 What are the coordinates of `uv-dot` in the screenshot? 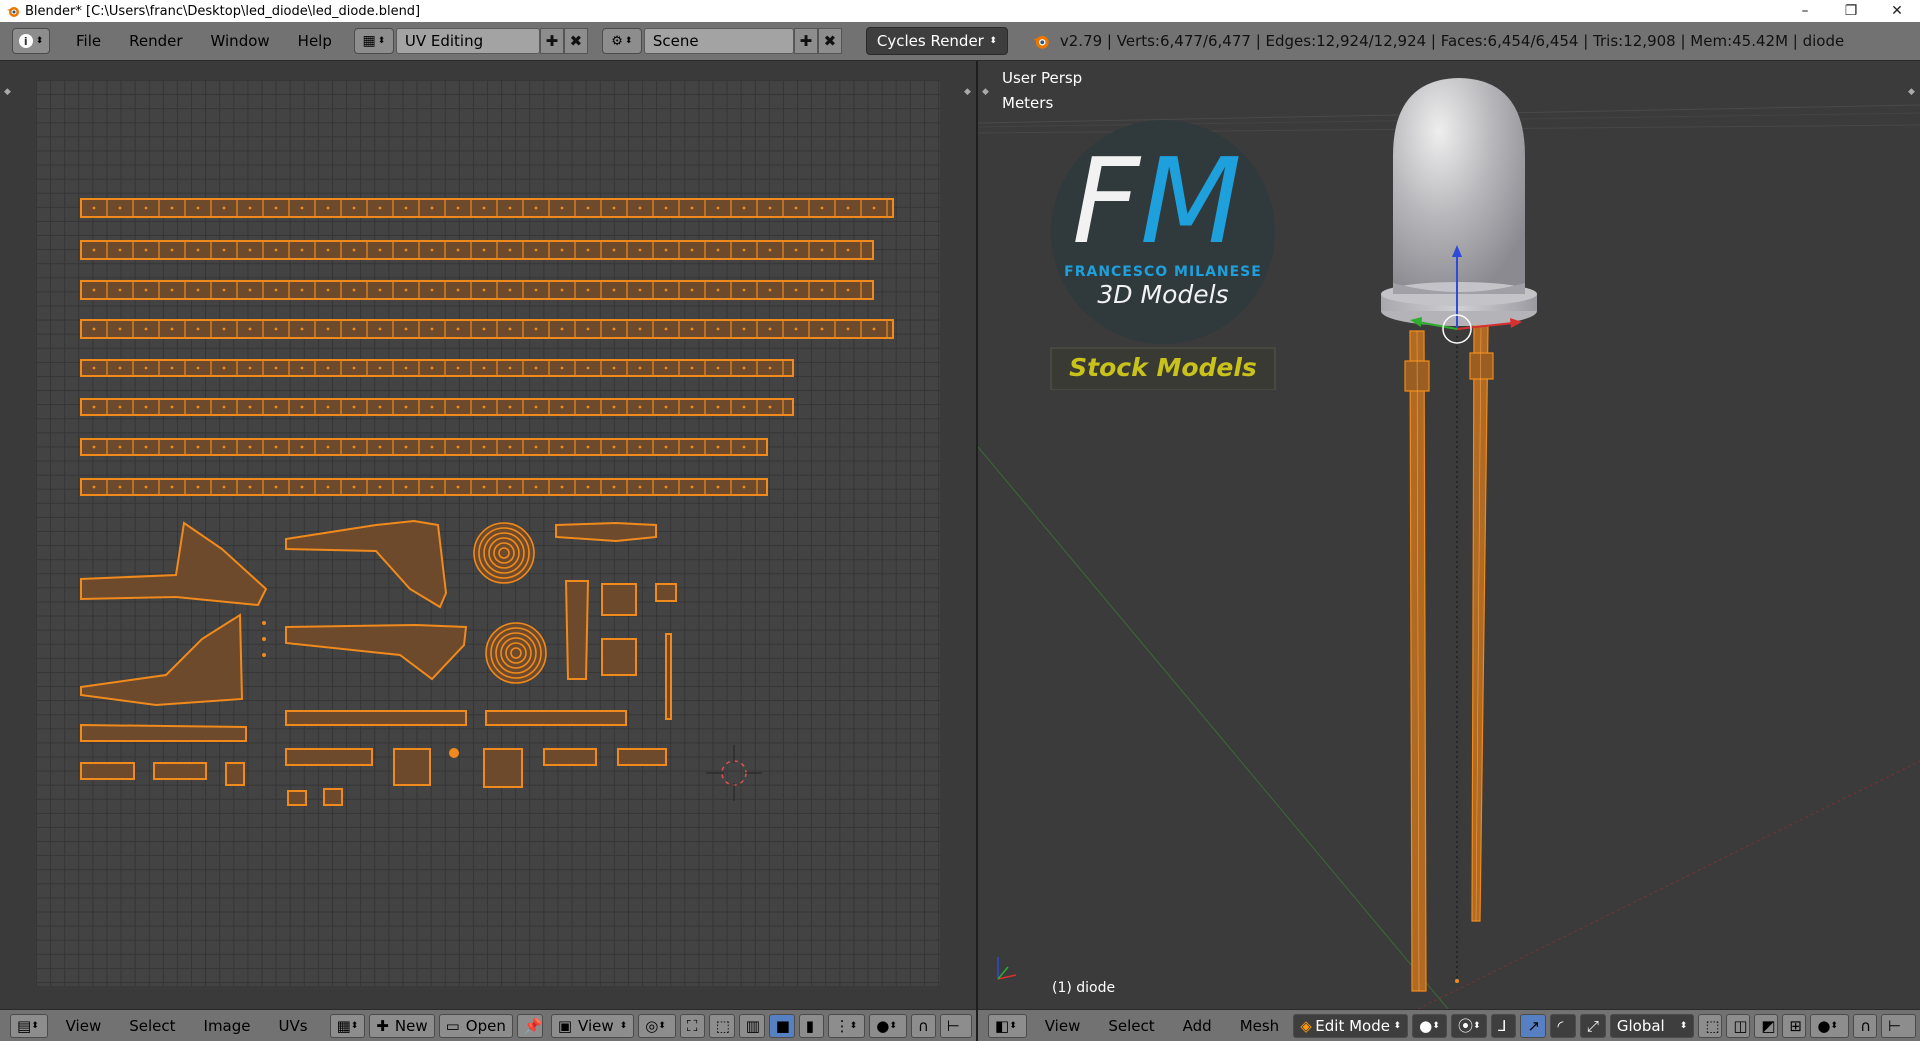 It's located at (454, 753).